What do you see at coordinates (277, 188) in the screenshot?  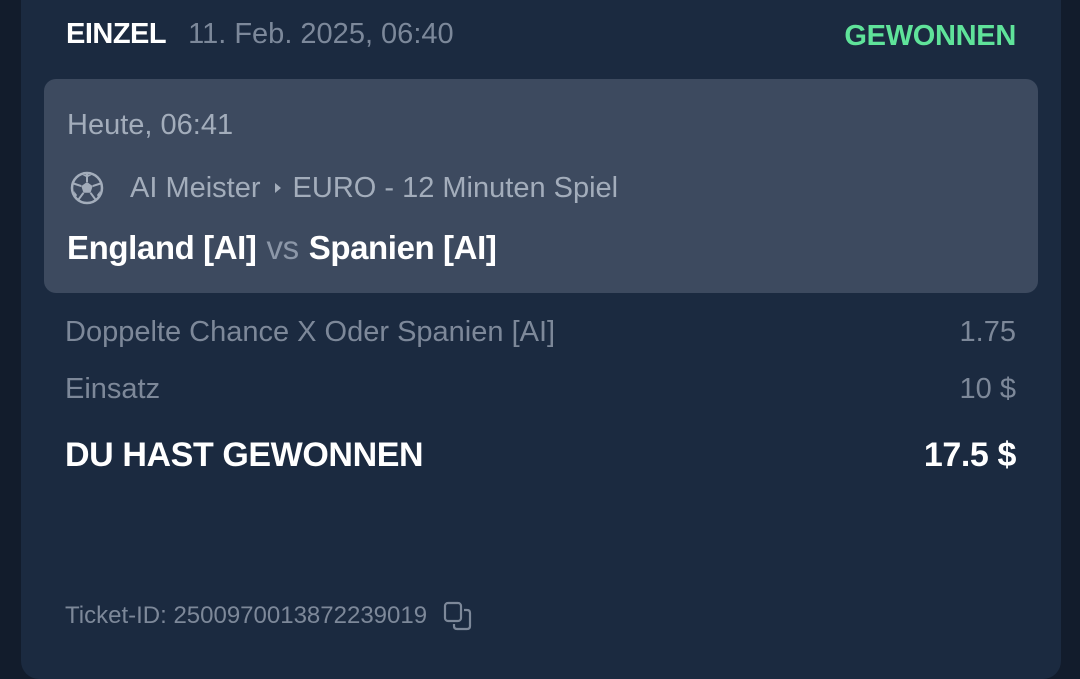 I see `chevron-right-icon` at bounding box center [277, 188].